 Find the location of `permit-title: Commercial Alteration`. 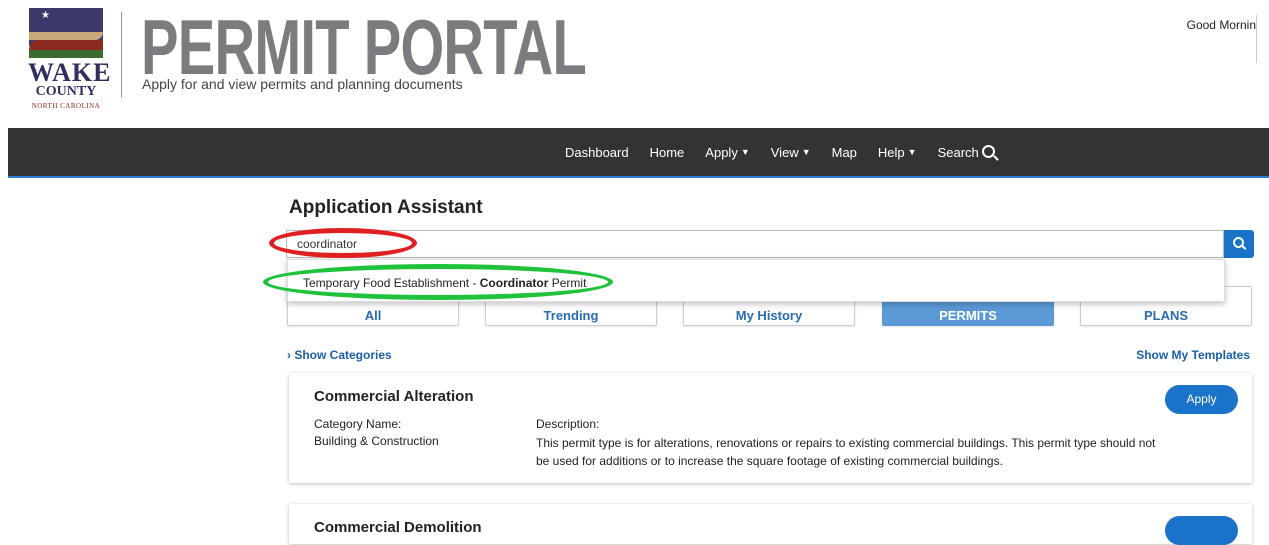

permit-title: Commercial Alteration is located at coordinates (394, 396).